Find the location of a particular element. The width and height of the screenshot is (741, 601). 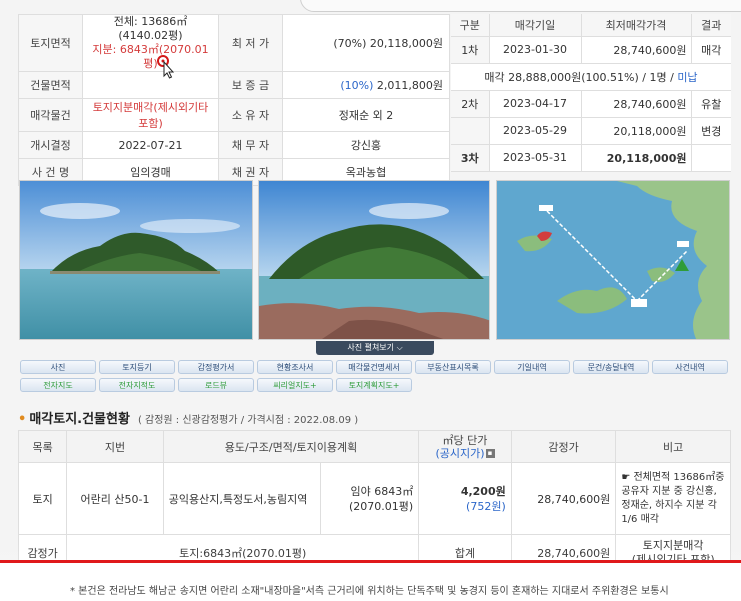

tab-date-history: 기일내역 is located at coordinates (532, 367).